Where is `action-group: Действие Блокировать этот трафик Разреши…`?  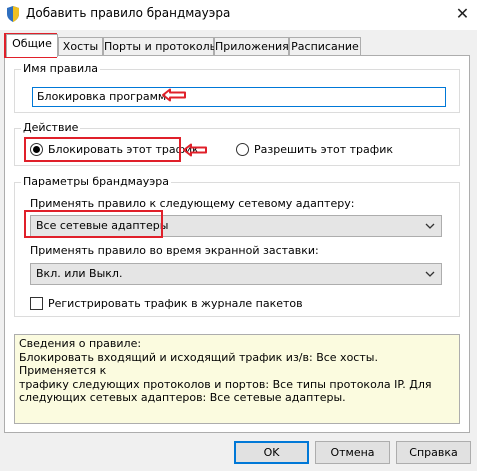 action-group: Действие Блокировать этот трафик Разреши… is located at coordinates (237, 143).